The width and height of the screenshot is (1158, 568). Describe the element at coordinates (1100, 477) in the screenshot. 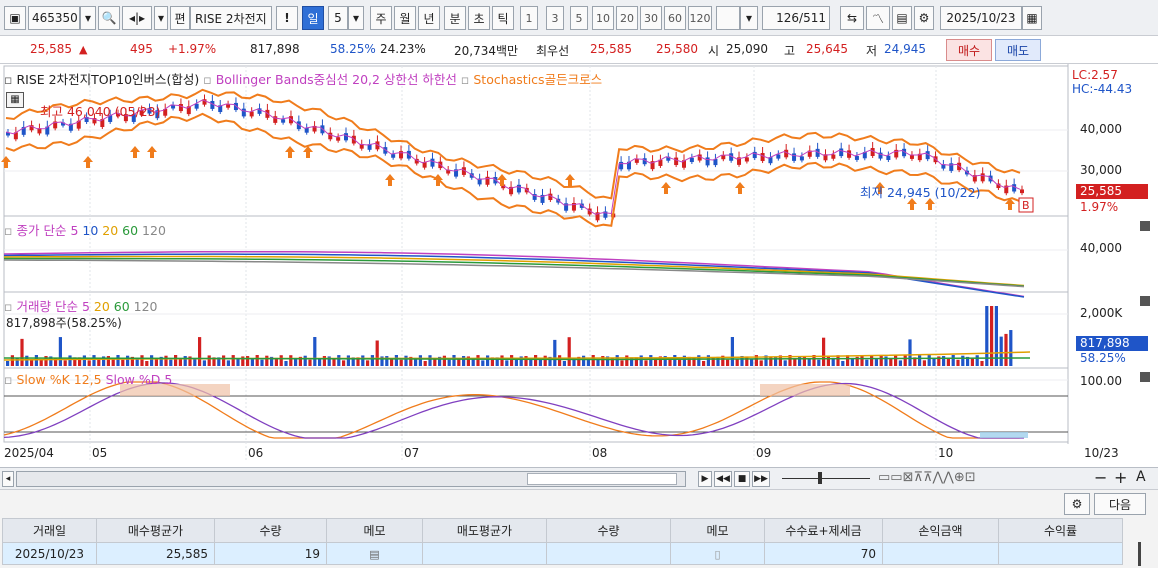

I see `zoom-out-icon: −` at that location.